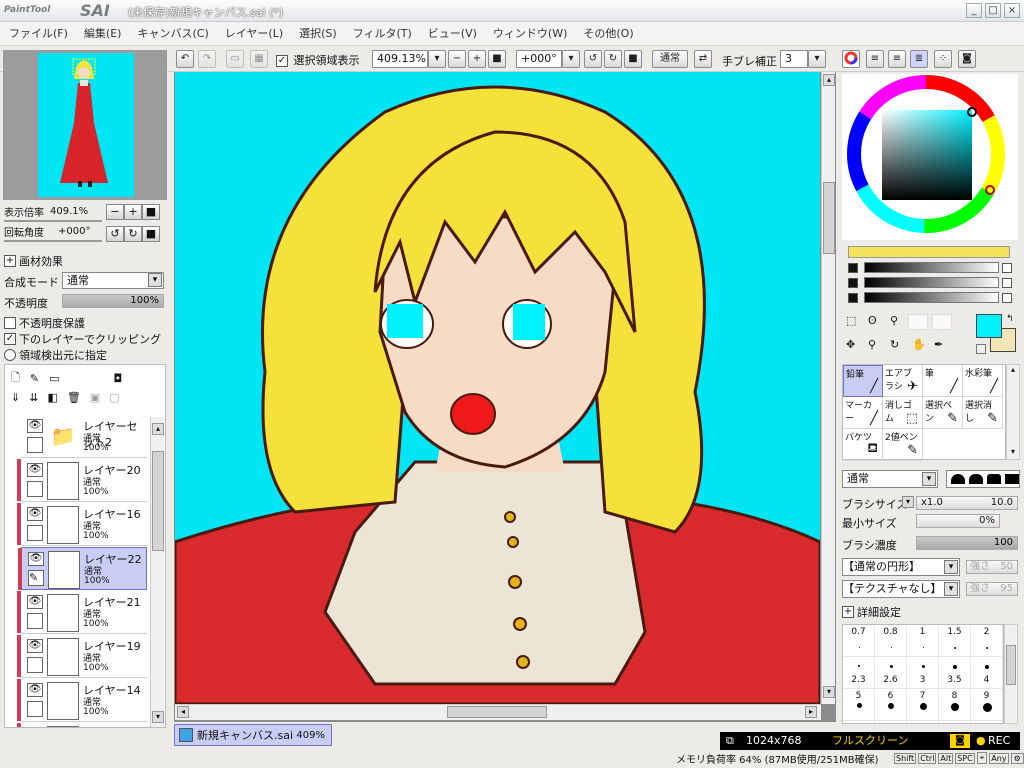 The width and height of the screenshot is (1024, 768). What do you see at coordinates (38, 34) in the screenshot?
I see `menu-file: ファイル(F)` at bounding box center [38, 34].